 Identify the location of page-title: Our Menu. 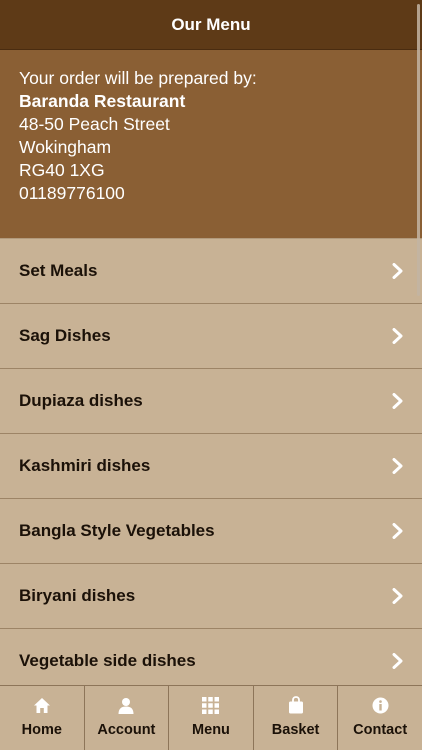
(211, 24).